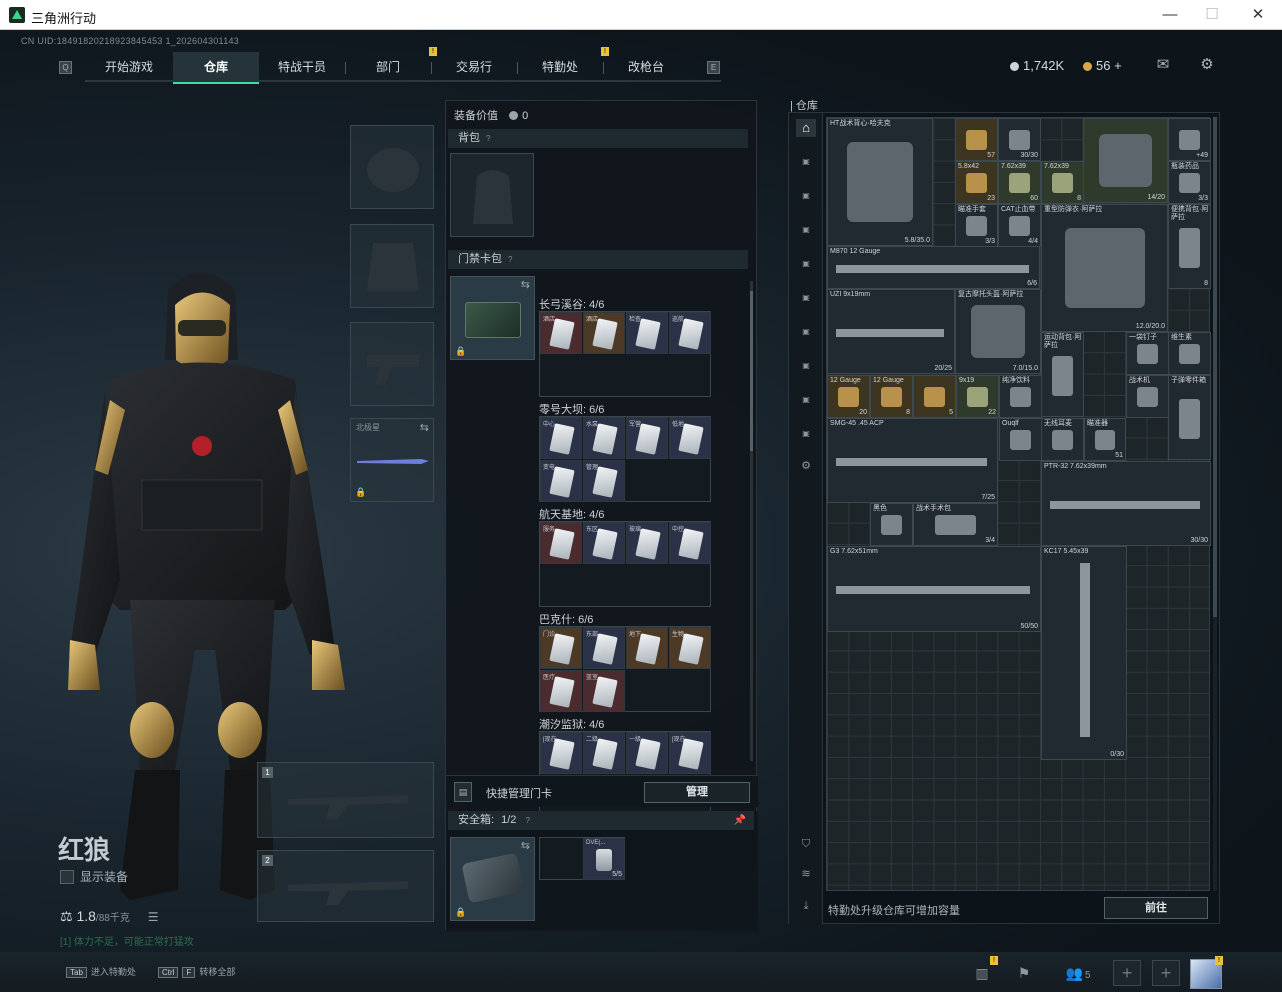  What do you see at coordinates (561, 691) in the screenshot?
I see `keycard-item: 医疗` at bounding box center [561, 691].